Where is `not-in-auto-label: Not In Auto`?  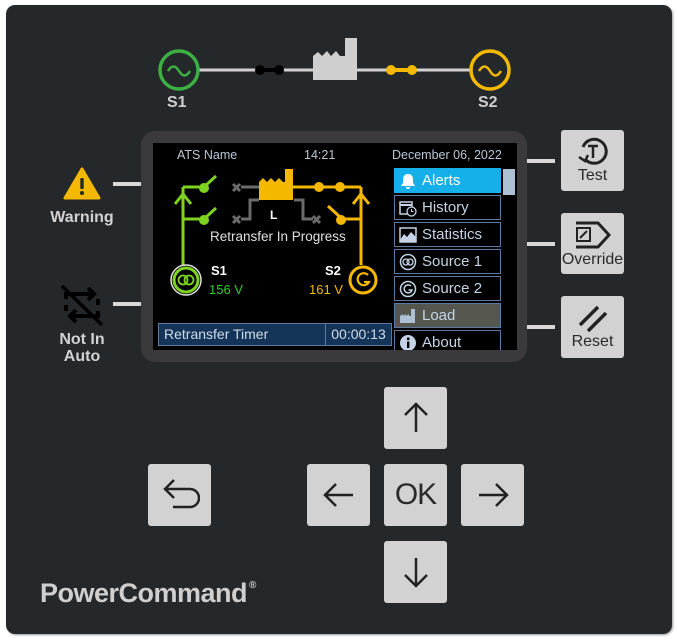 not-in-auto-label: Not In Auto is located at coordinates (82, 348).